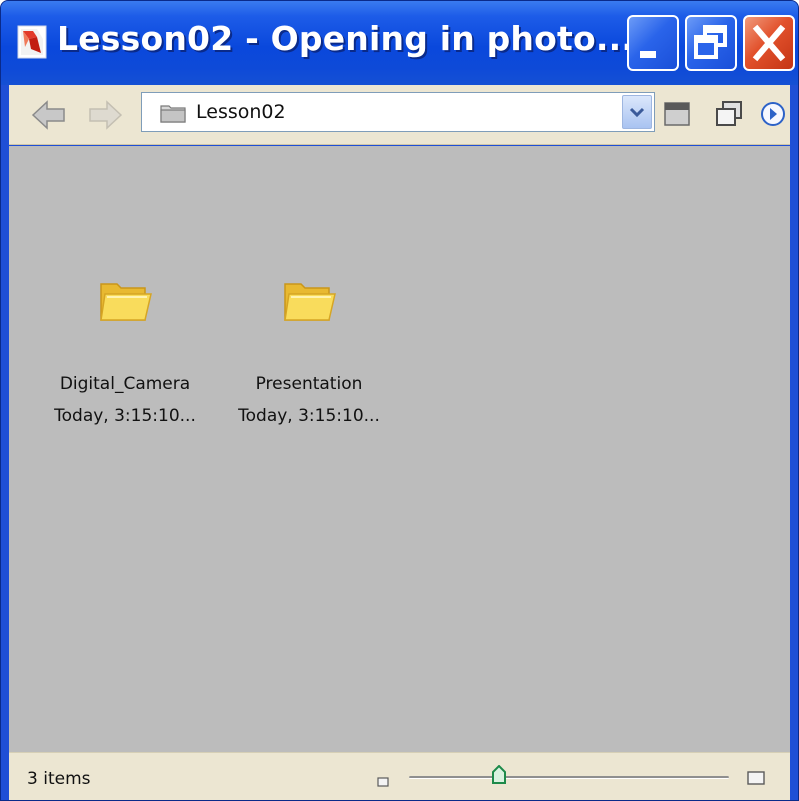 Image resolution: width=799 pixels, height=801 pixels. Describe the element at coordinates (499, 774) in the screenshot. I see `slider-thumb` at that location.